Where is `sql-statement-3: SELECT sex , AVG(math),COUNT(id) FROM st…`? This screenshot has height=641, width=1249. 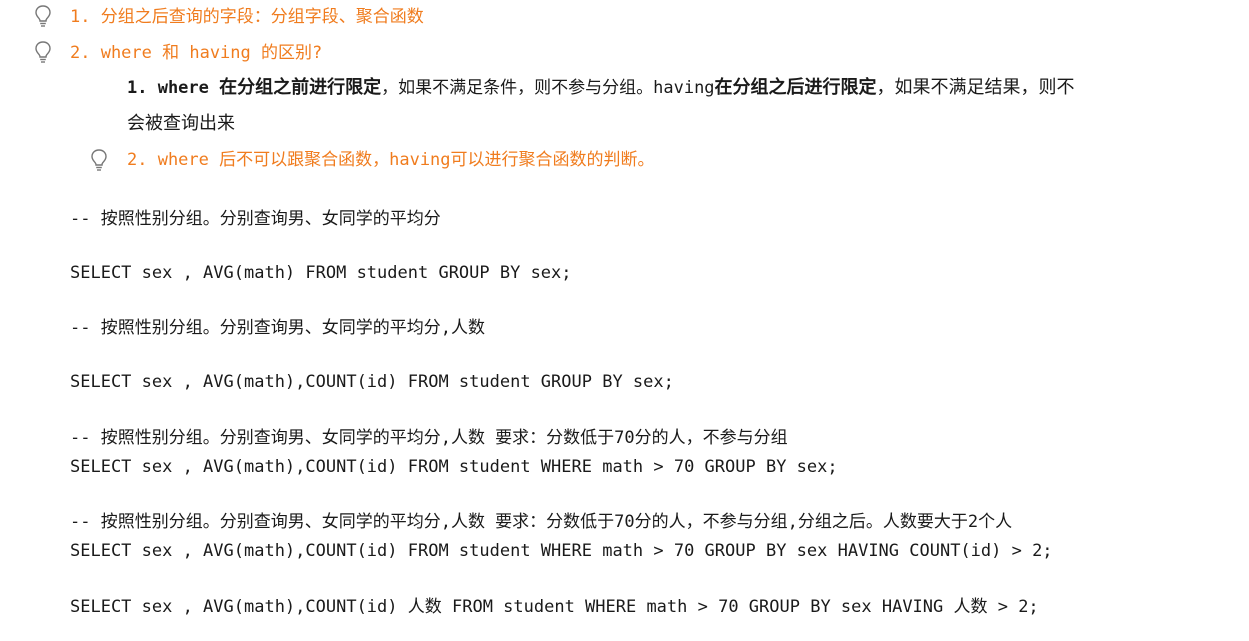
sql-statement-3: SELECT sex , AVG(math),COUNT(id) FROM st… is located at coordinates (454, 467).